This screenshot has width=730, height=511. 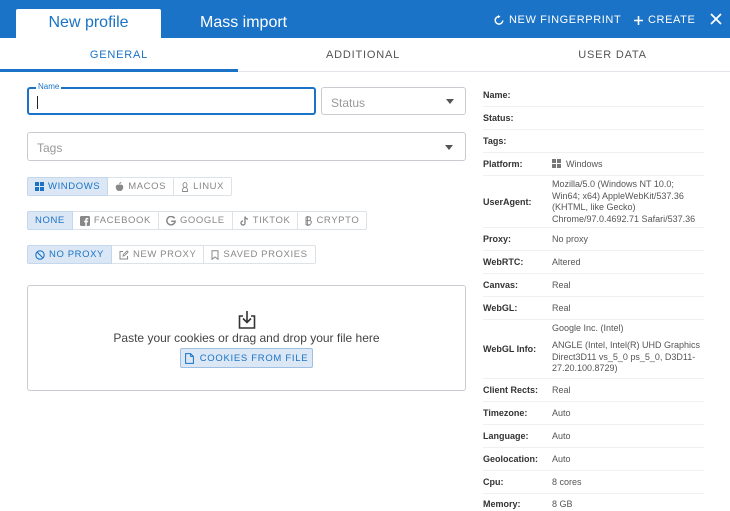 What do you see at coordinates (84, 220) in the screenshot?
I see `facebook-icon` at bounding box center [84, 220].